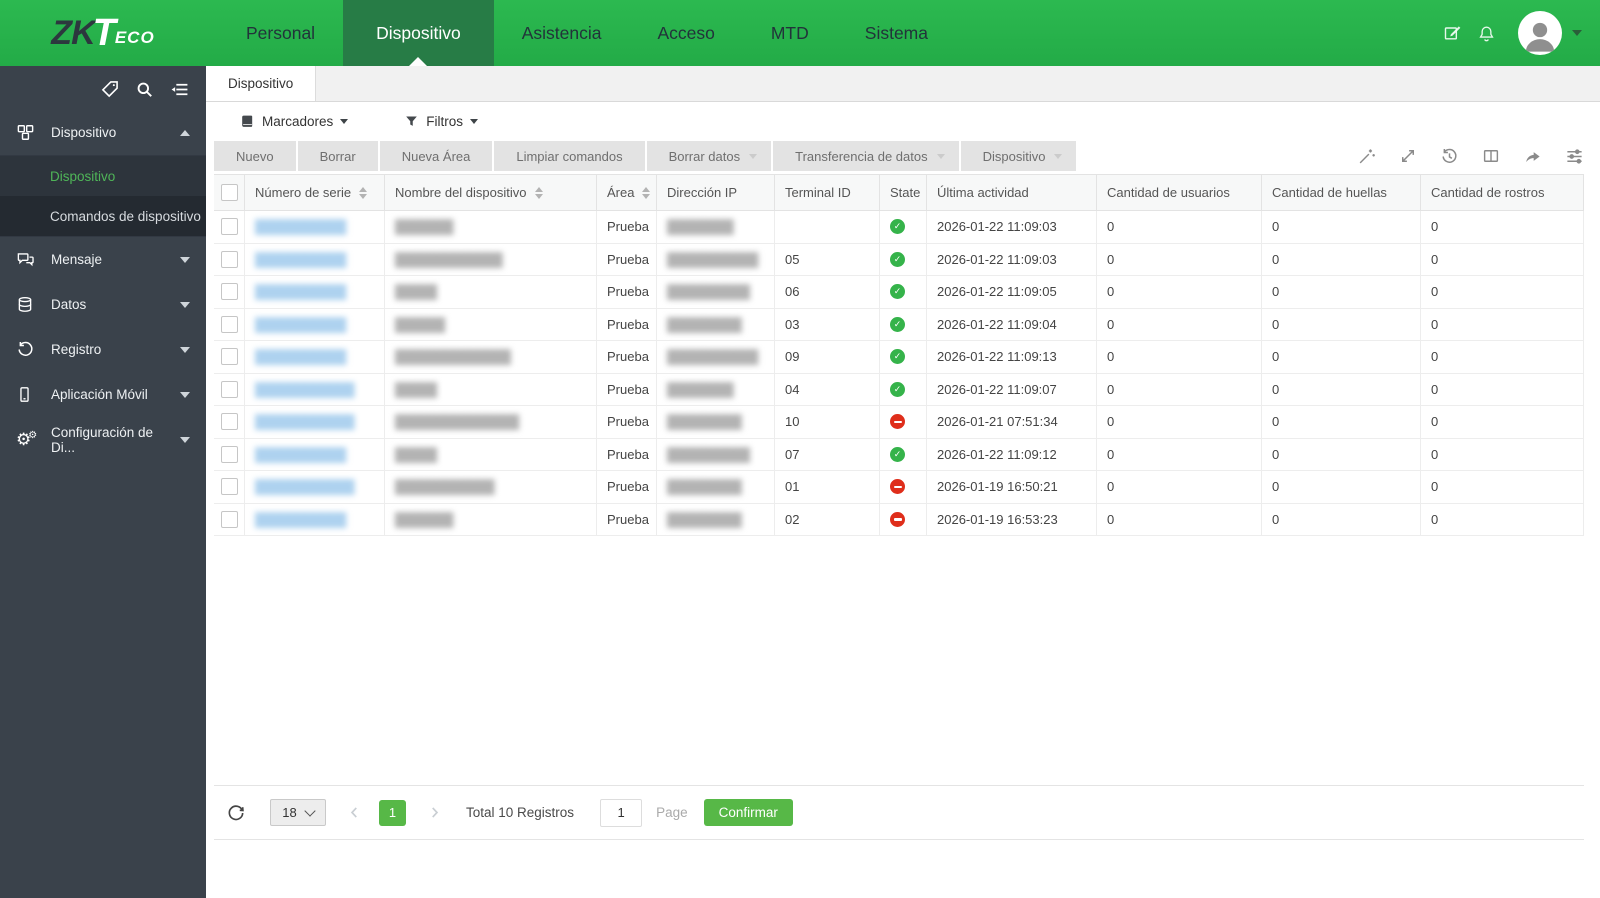  Describe the element at coordinates (1502, 192) in the screenshot. I see `col-faces-header: Cantidad de rostros` at that location.